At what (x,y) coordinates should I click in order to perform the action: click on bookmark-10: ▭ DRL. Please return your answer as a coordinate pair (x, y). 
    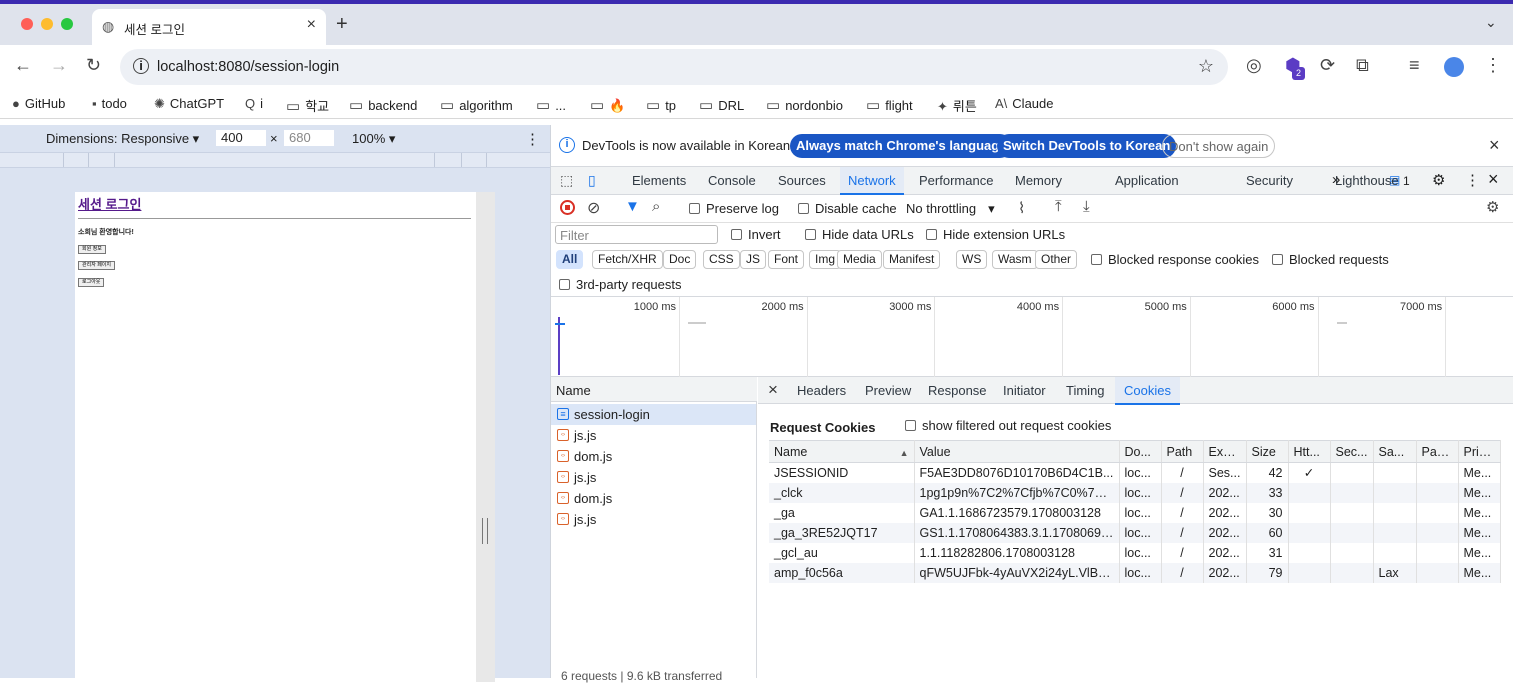
    Looking at the image, I should click on (721, 105).